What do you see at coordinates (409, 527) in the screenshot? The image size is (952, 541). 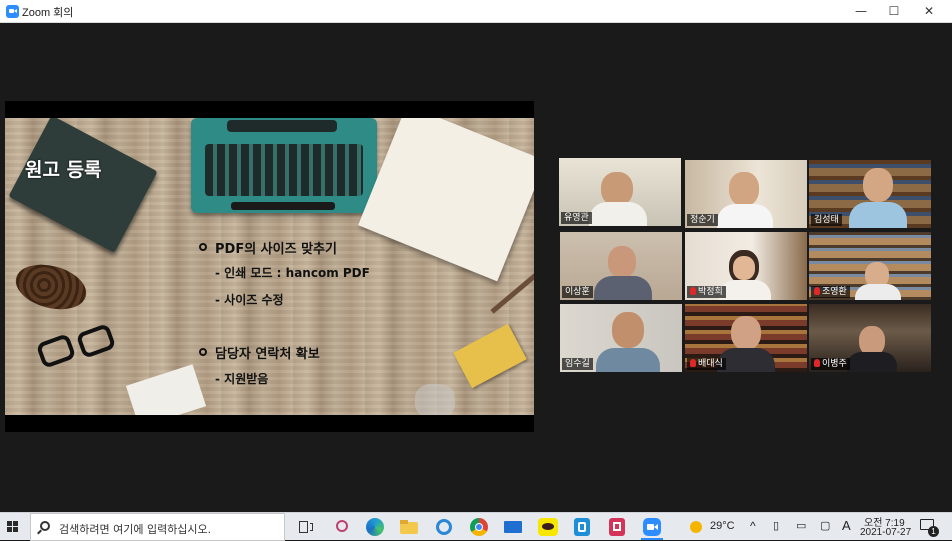 I see `file-explorer-icon` at bounding box center [409, 527].